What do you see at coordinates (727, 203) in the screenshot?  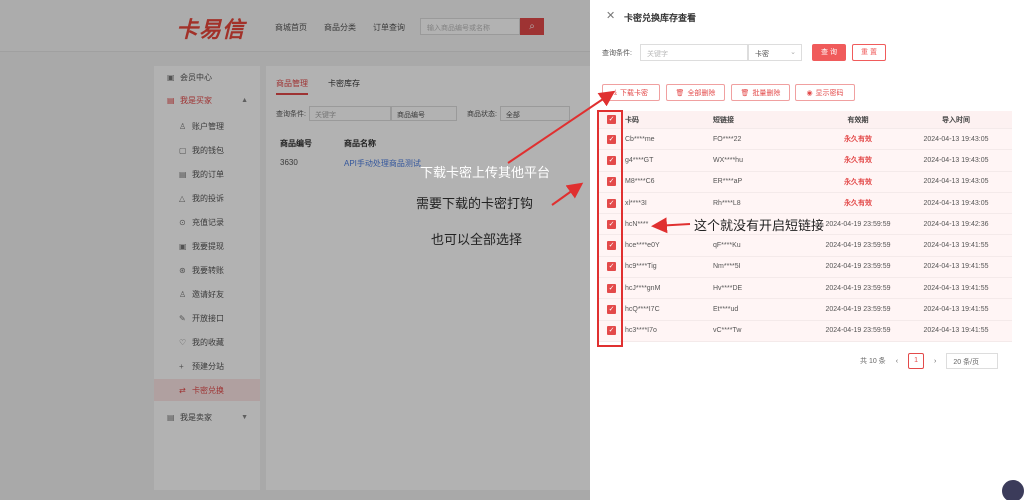 I see `short-link: Rh****L8` at bounding box center [727, 203].